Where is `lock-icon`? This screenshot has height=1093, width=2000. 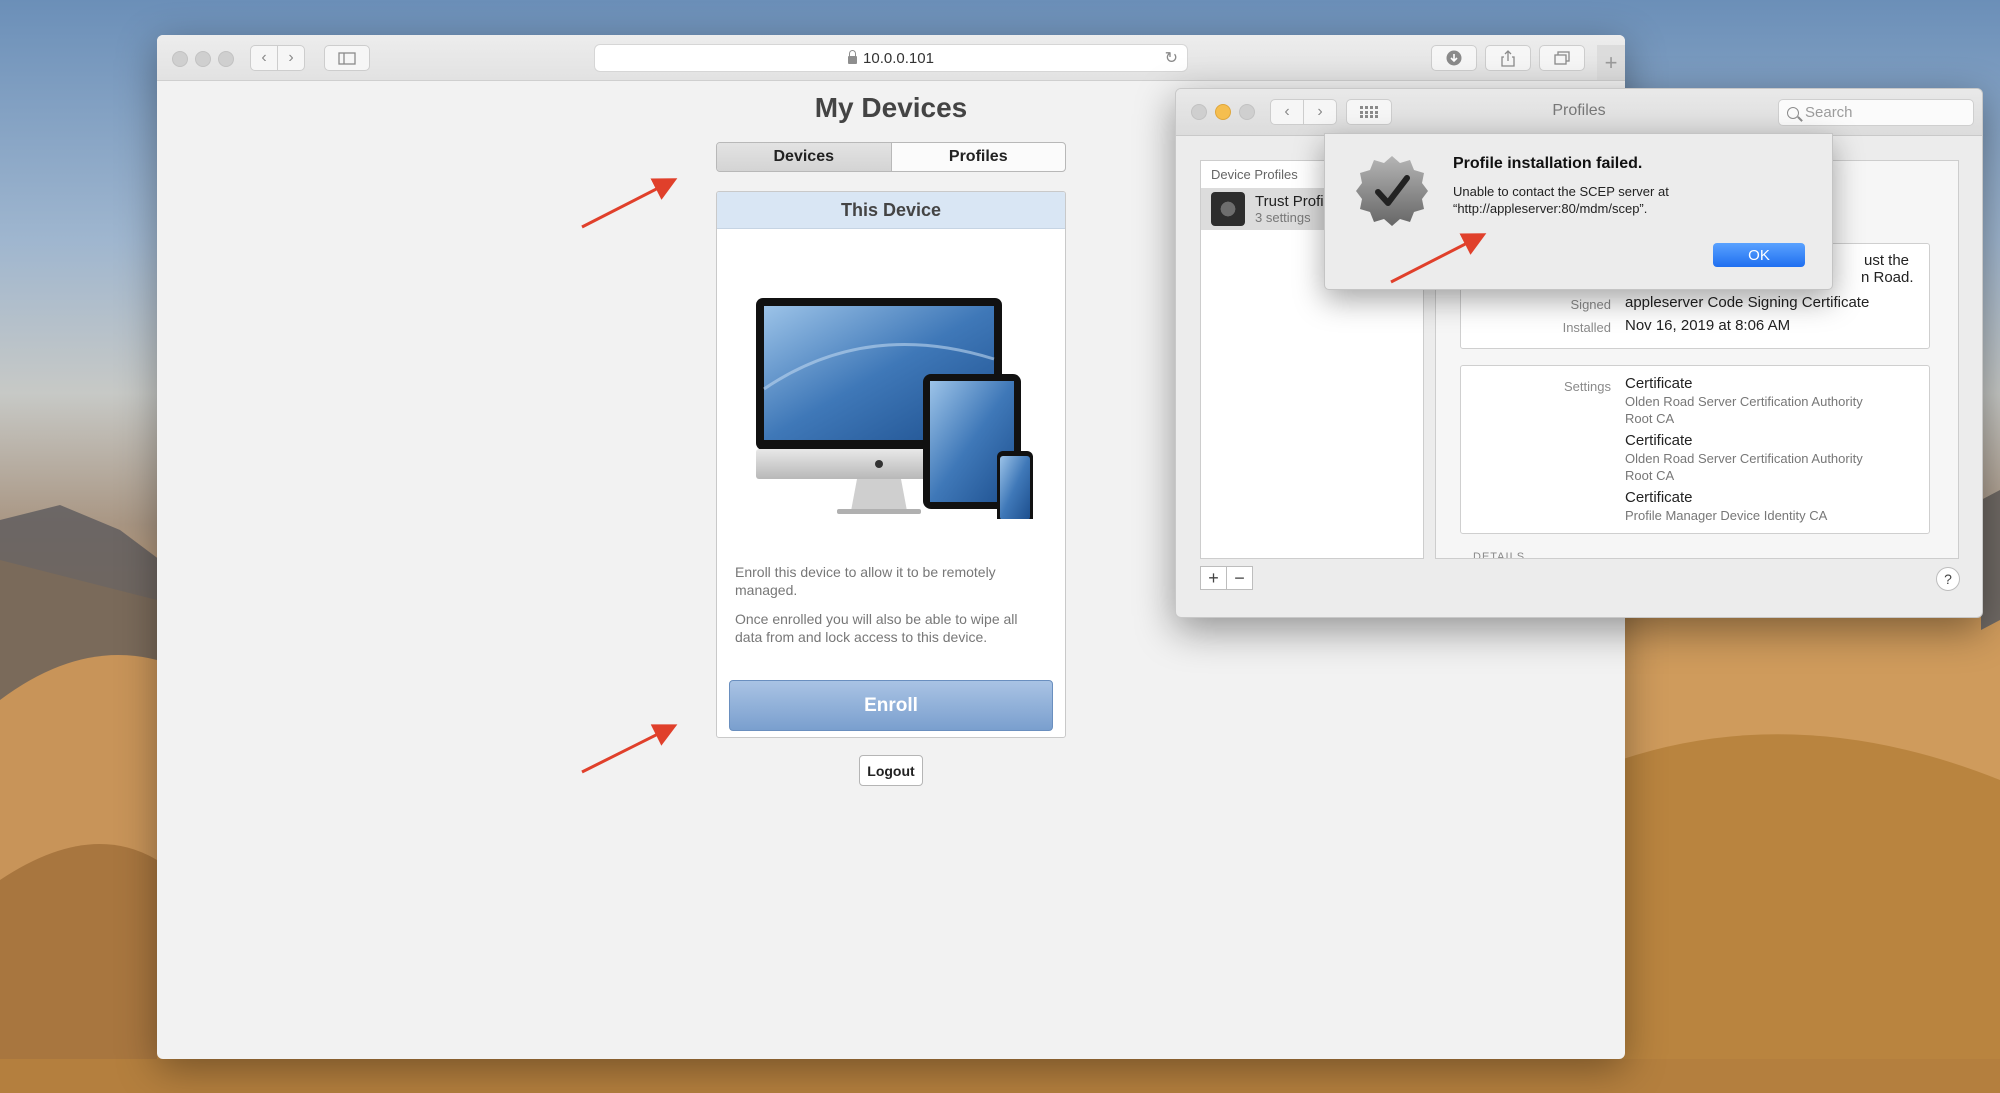
lock-icon is located at coordinates (853, 57).